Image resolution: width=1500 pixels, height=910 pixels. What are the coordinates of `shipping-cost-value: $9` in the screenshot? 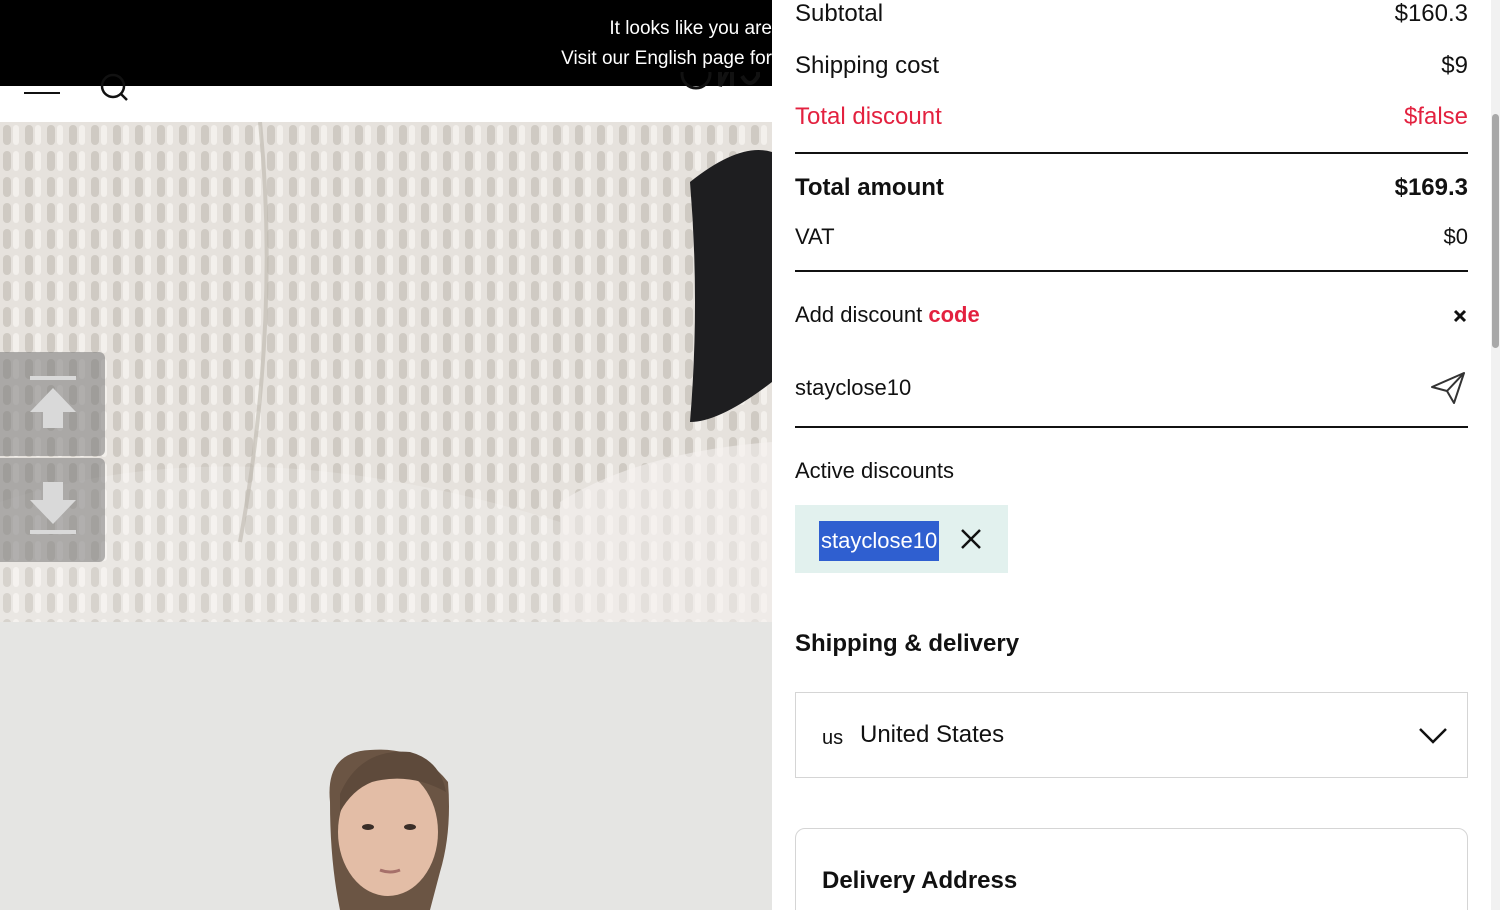 It's located at (1454, 65).